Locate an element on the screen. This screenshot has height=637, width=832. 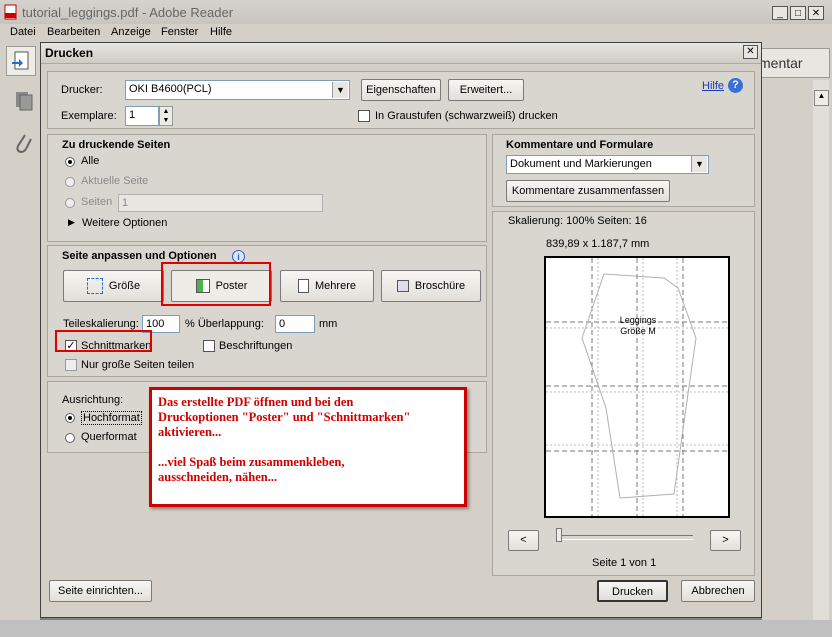
radio-portrait-label: Hochformat is located at coordinates (111, 418).